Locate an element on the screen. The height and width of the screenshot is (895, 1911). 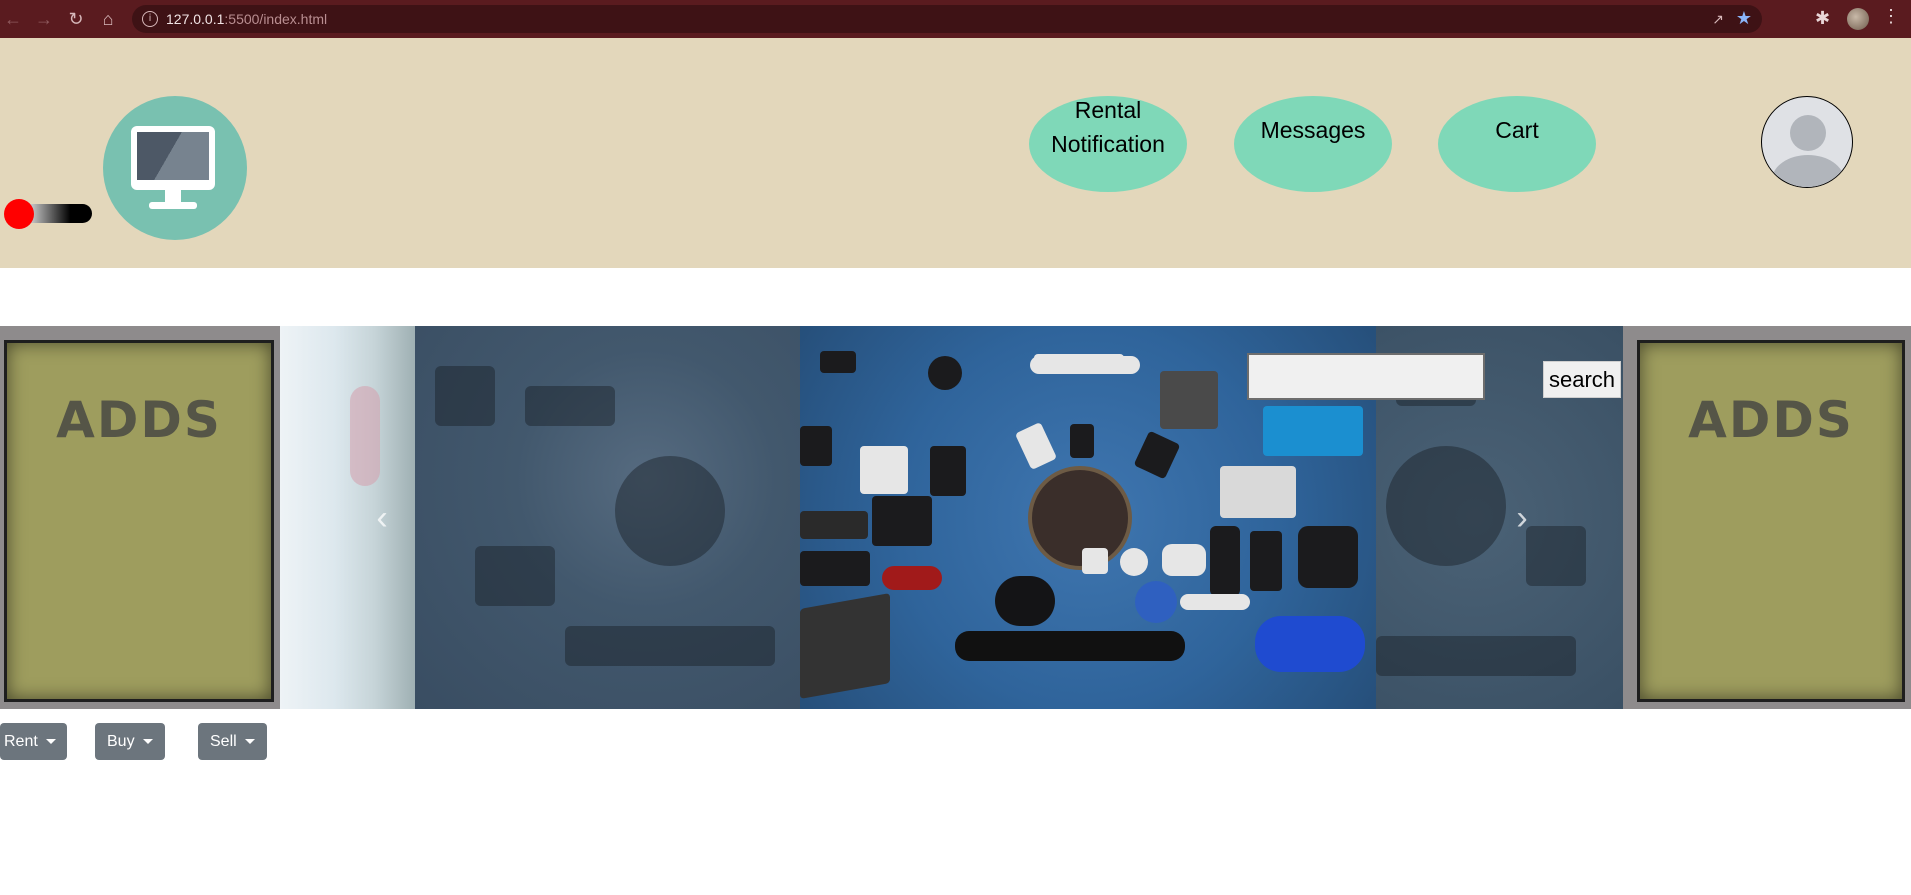
nav-rental-notification: Rental Notification is located at coordinates (1108, 144).